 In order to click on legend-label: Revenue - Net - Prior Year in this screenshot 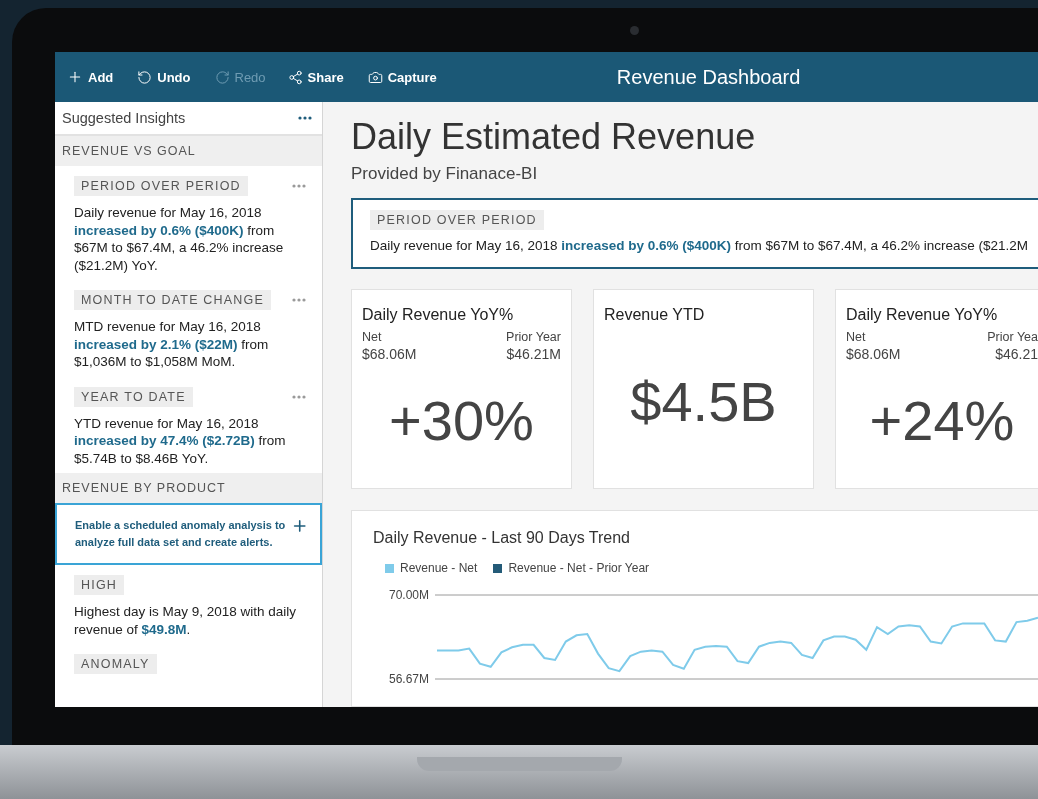, I will do `click(579, 568)`.